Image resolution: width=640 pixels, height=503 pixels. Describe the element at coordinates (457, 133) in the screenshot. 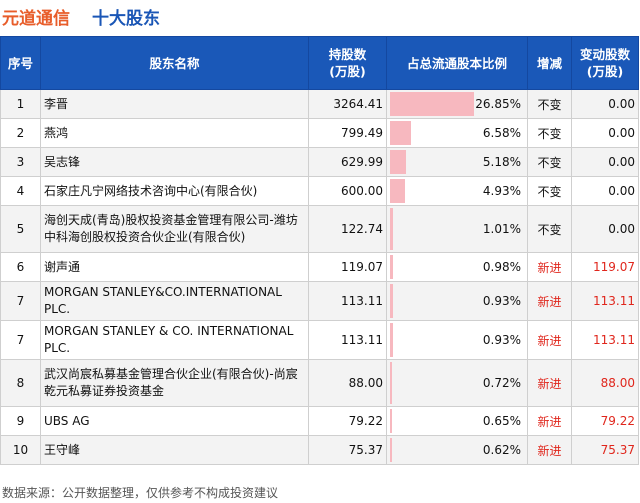

I see `cell-ratio: 6.58%` at that location.